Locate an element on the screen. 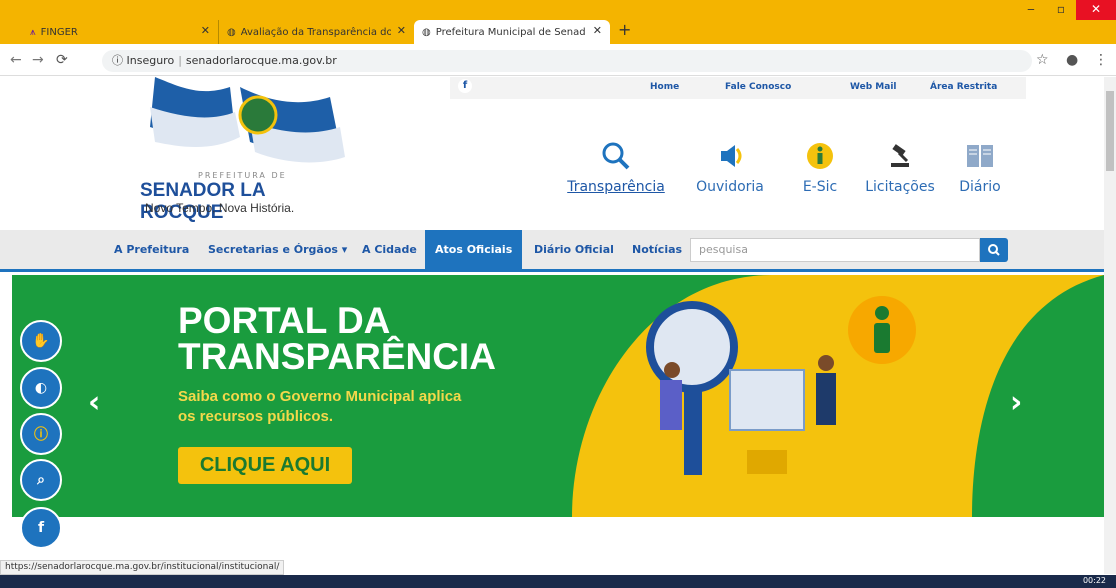 Image resolution: width=1116 pixels, height=588 pixels. search-input: pesquisa is located at coordinates (835, 250).